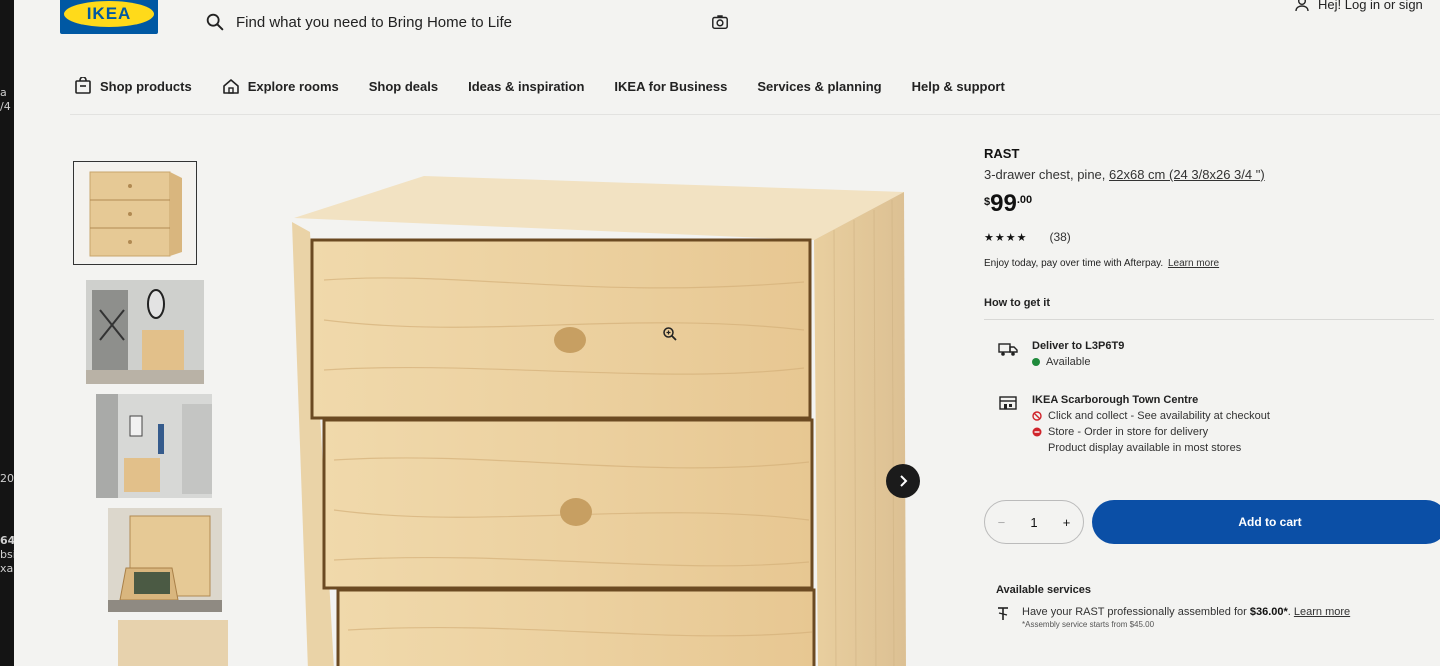 Image resolution: width=1440 pixels, height=666 pixels. Describe the element at coordinates (1017, 303) in the screenshot. I see `how-to-get-it-heading: How to get it` at that location.